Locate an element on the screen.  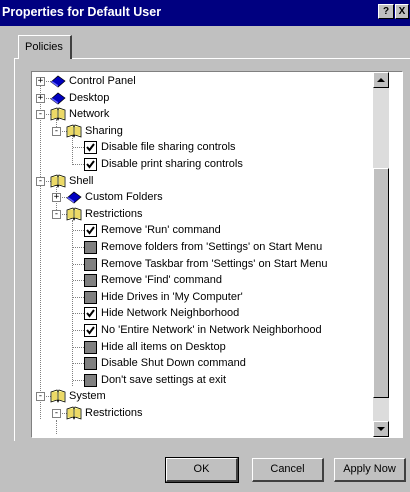
tree-policy-row: Hide Drives in 'My Computer' is located at coordinates (202, 297).